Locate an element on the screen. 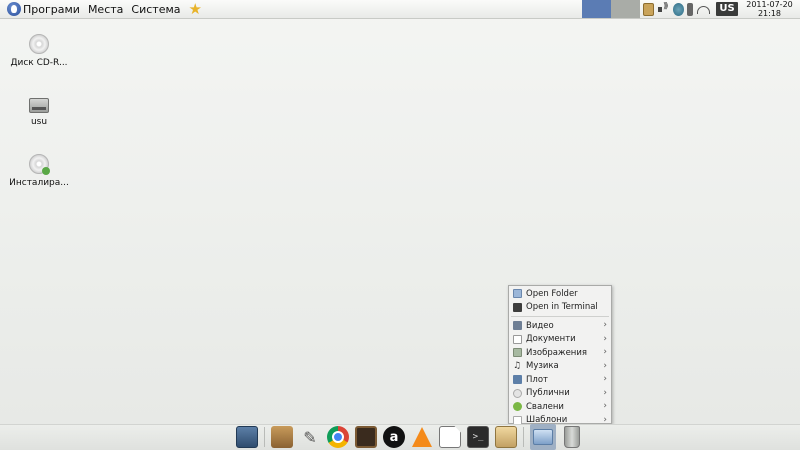 The image size is (800, 450). menu-item-documents: Документи › is located at coordinates (560, 340).